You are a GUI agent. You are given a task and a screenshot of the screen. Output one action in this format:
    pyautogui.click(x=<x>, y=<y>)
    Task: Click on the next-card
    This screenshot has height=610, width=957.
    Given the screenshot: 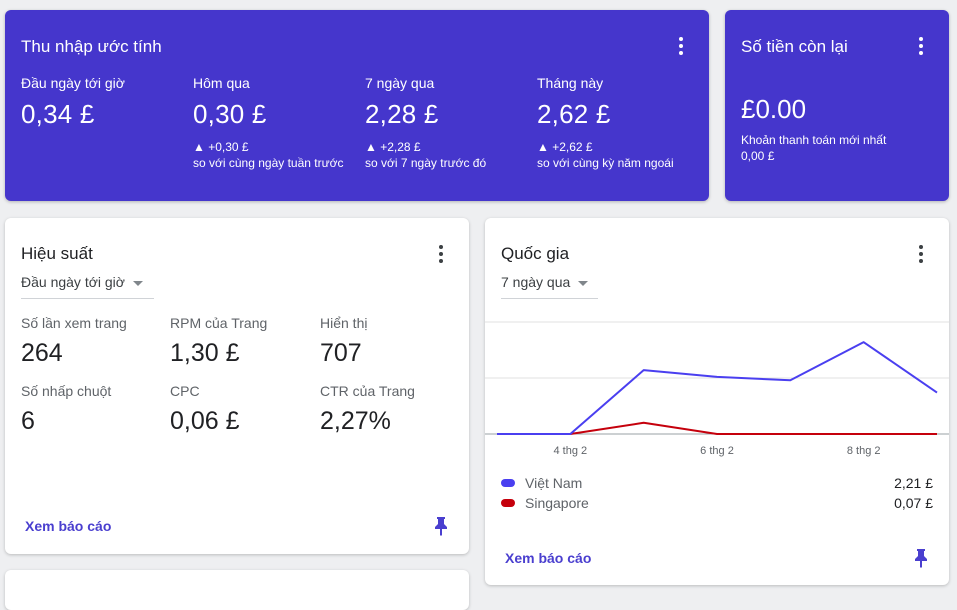 What is the action you would take?
    pyautogui.click(x=237, y=590)
    